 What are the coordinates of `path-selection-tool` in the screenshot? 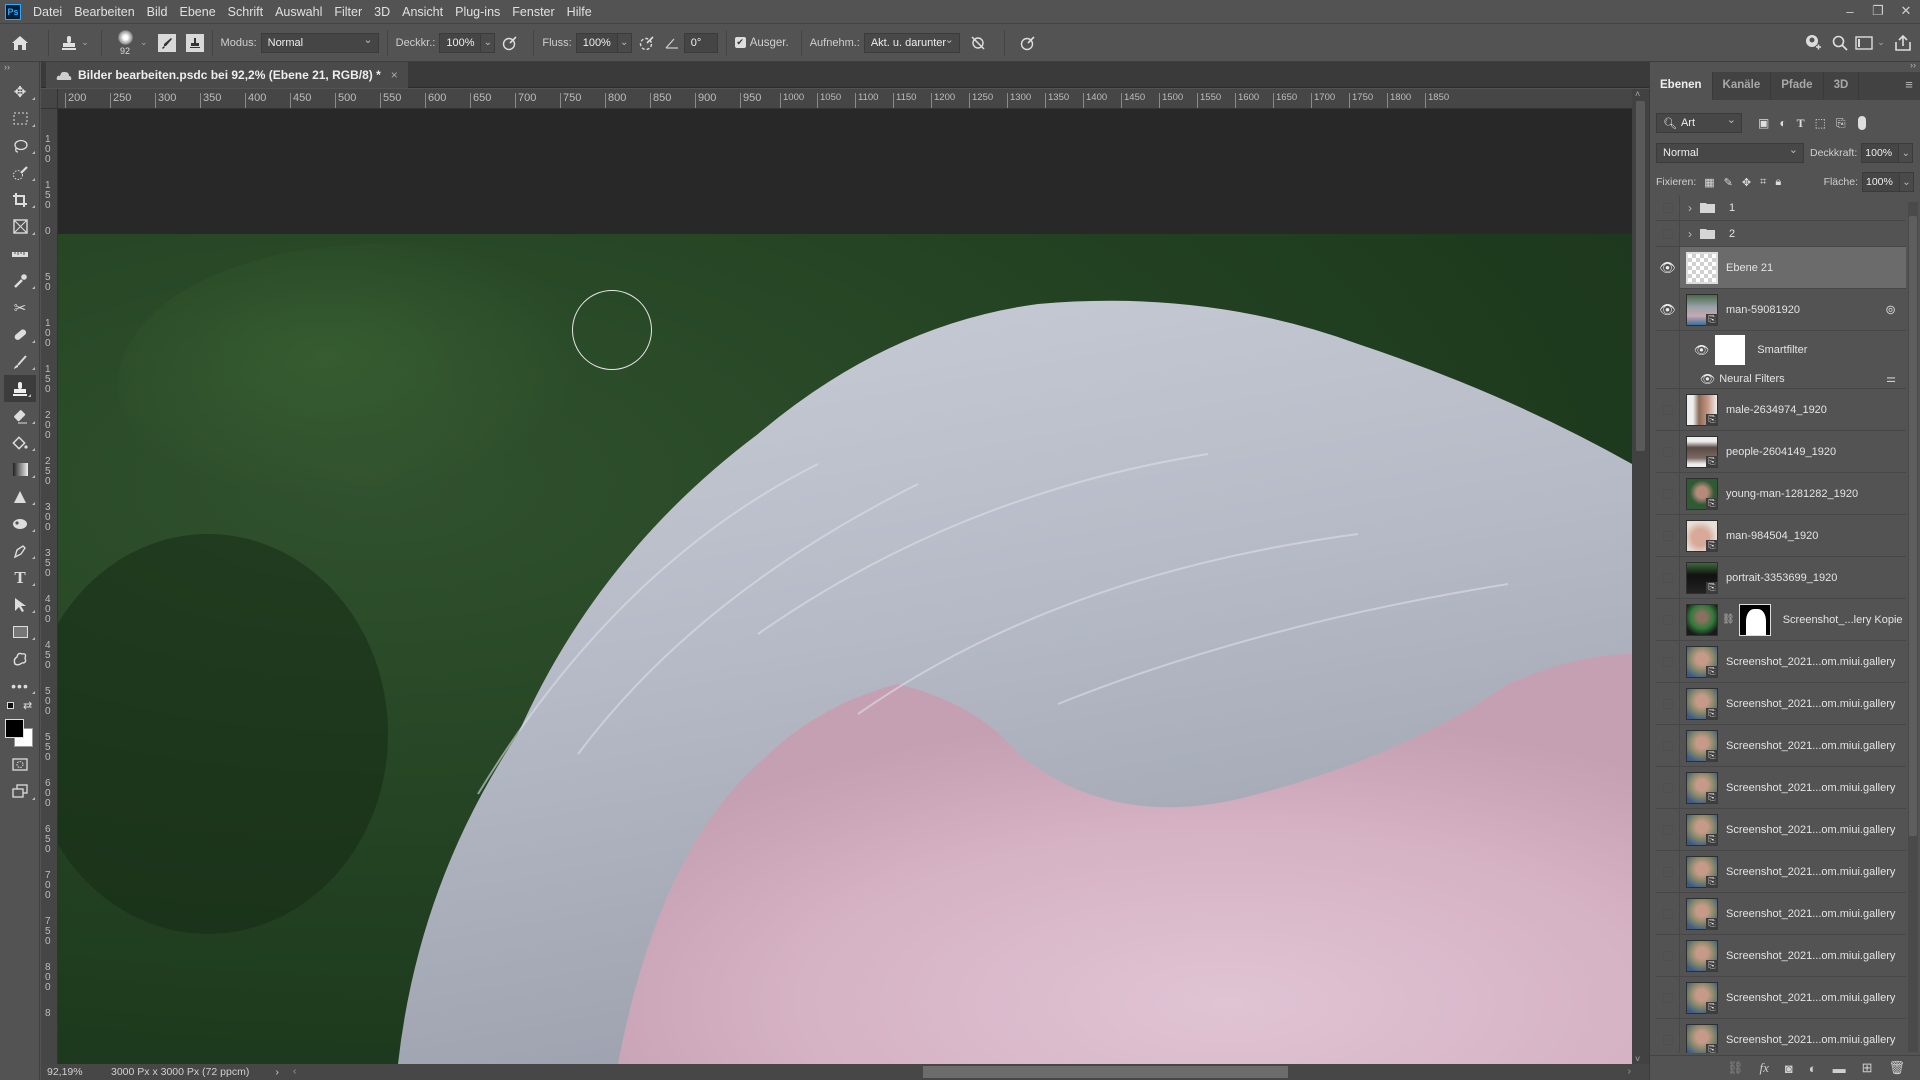 It's located at (20, 604).